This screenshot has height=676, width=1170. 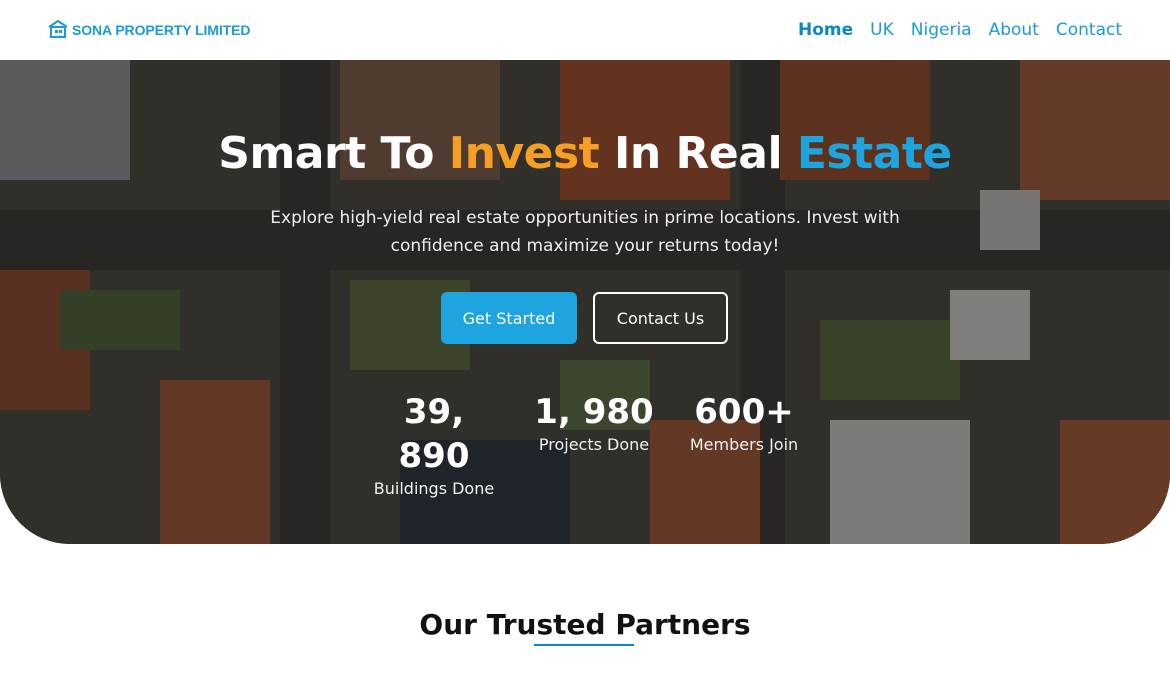 I want to click on stat-members: 600+ Members Join, so click(x=744, y=423).